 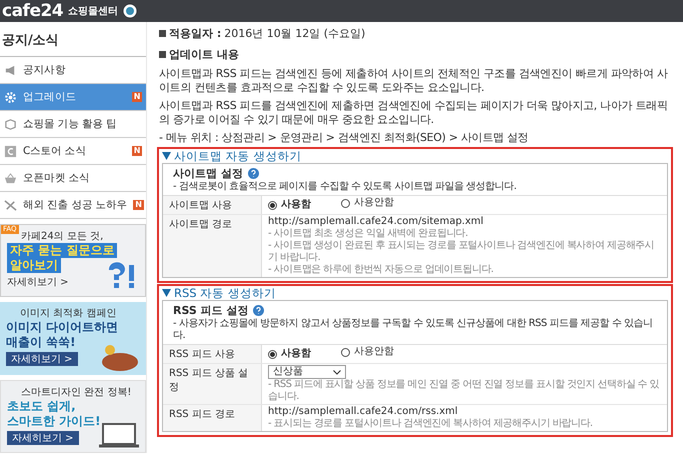 What do you see at coordinates (73, 124) in the screenshot?
I see `sidebar-item: 쇼핑몰 기능 활용 팁` at bounding box center [73, 124].